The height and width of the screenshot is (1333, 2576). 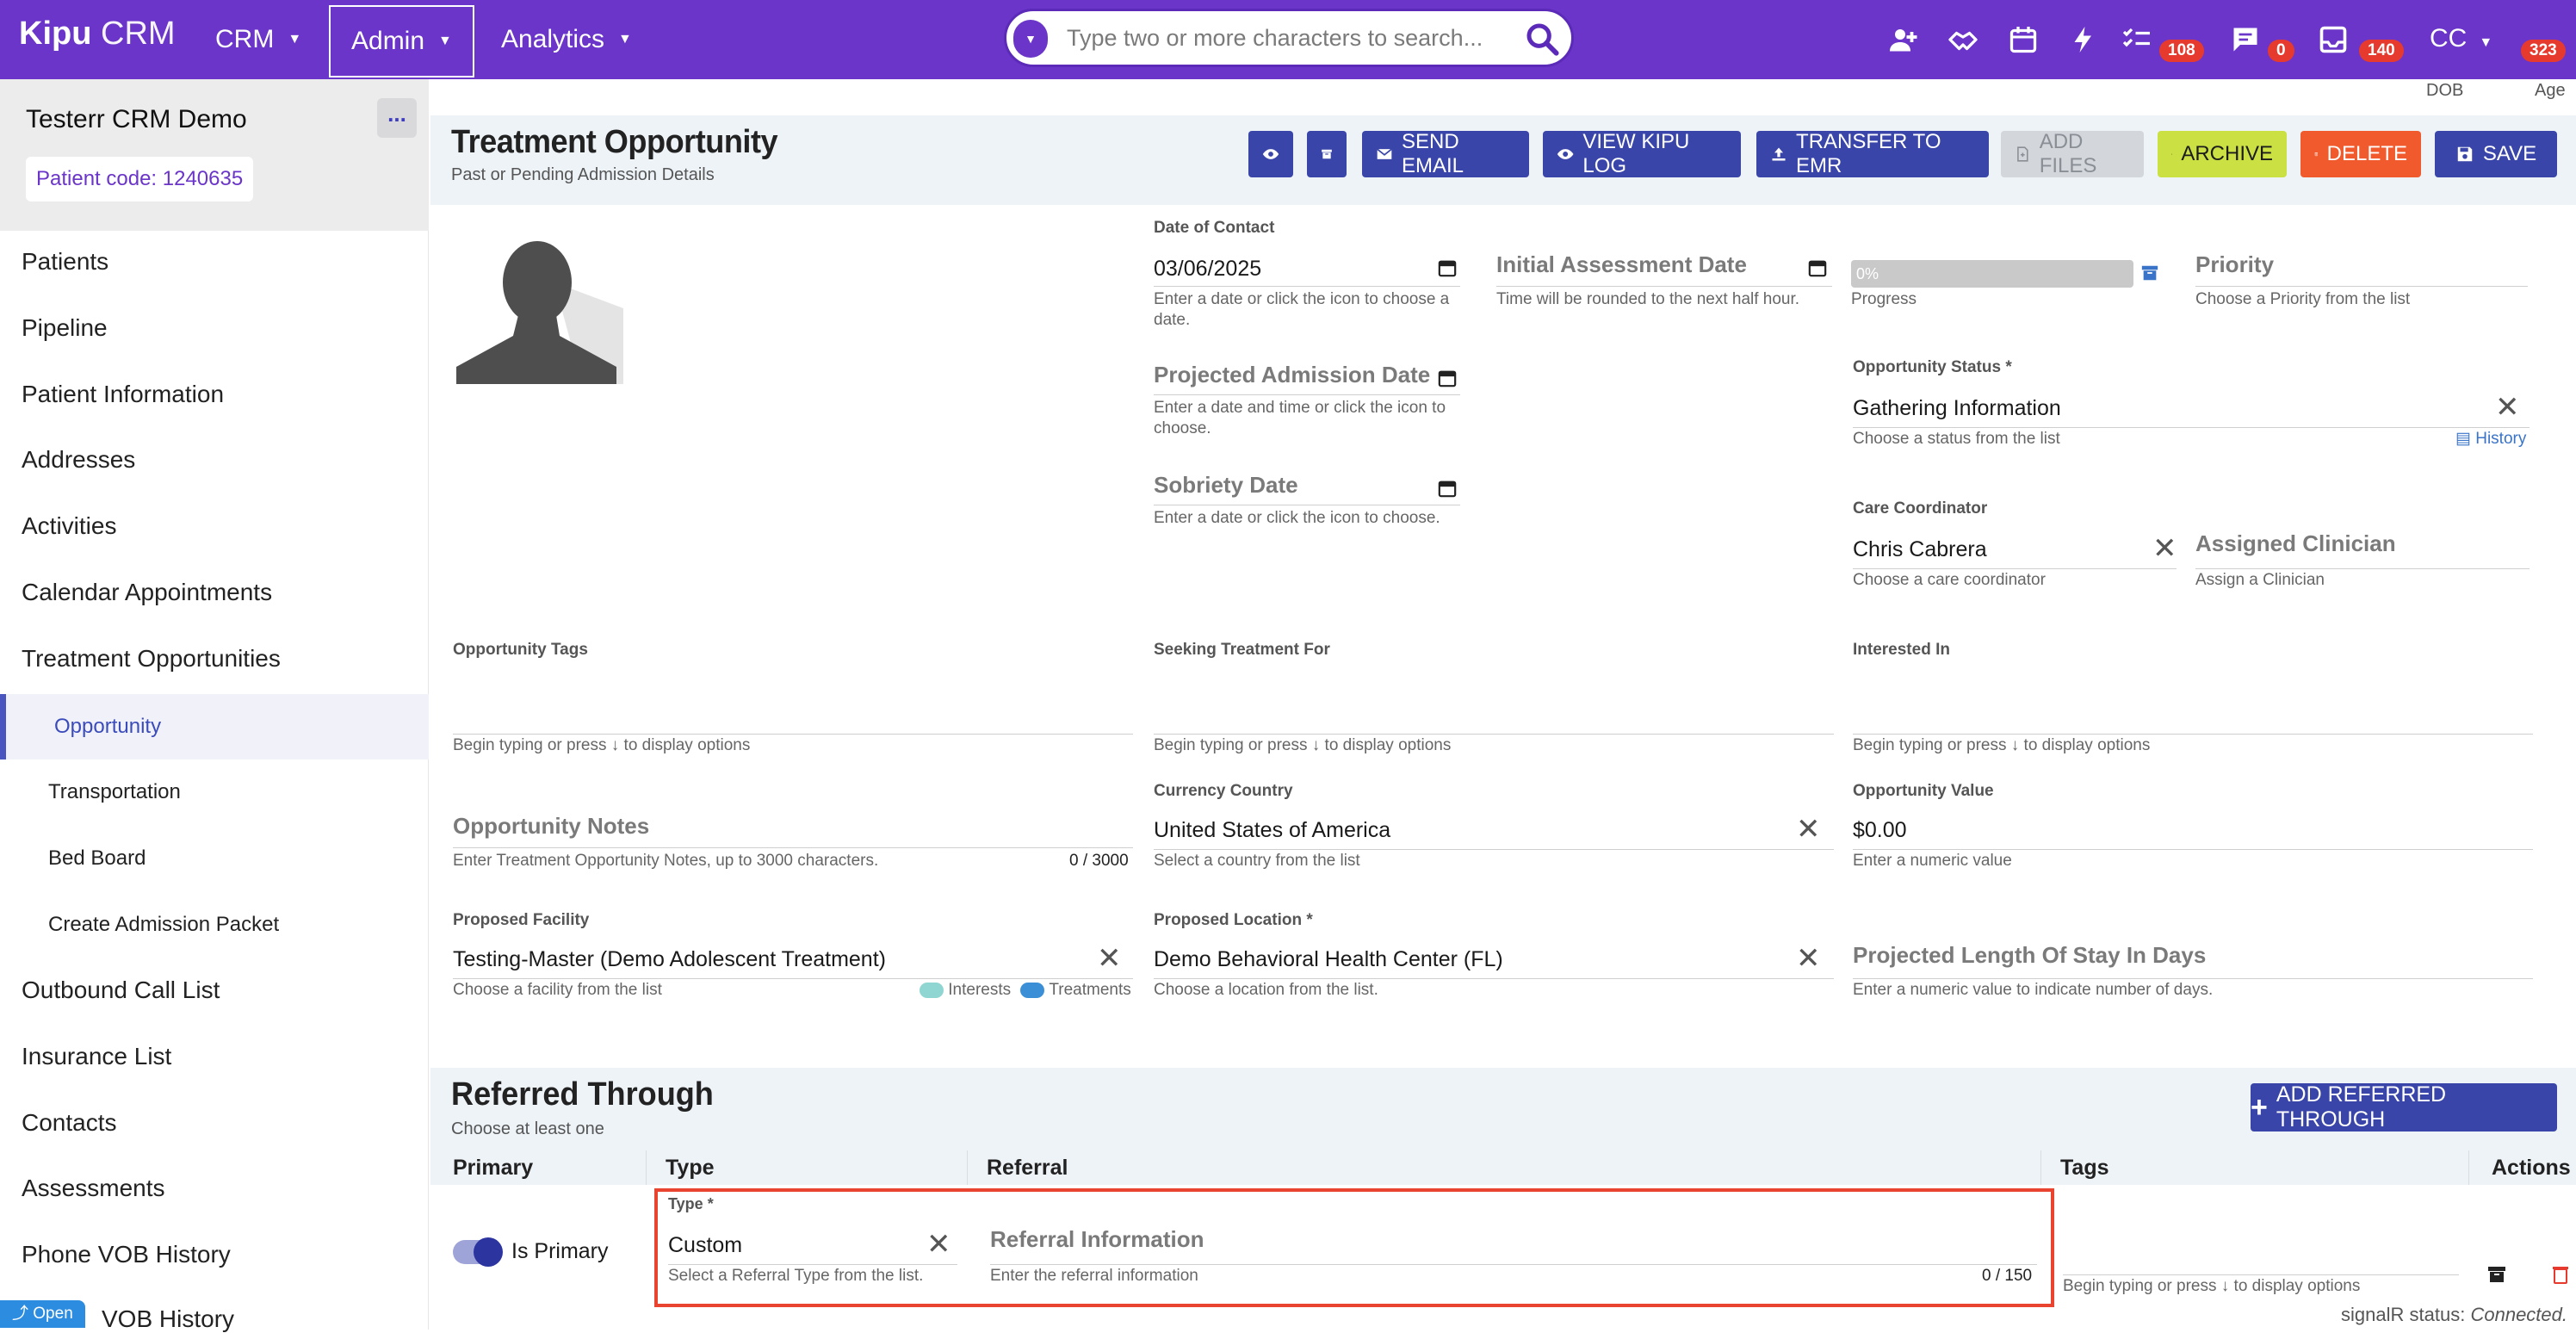 What do you see at coordinates (2360, 154) in the screenshot?
I see `delete-button: DELETE` at bounding box center [2360, 154].